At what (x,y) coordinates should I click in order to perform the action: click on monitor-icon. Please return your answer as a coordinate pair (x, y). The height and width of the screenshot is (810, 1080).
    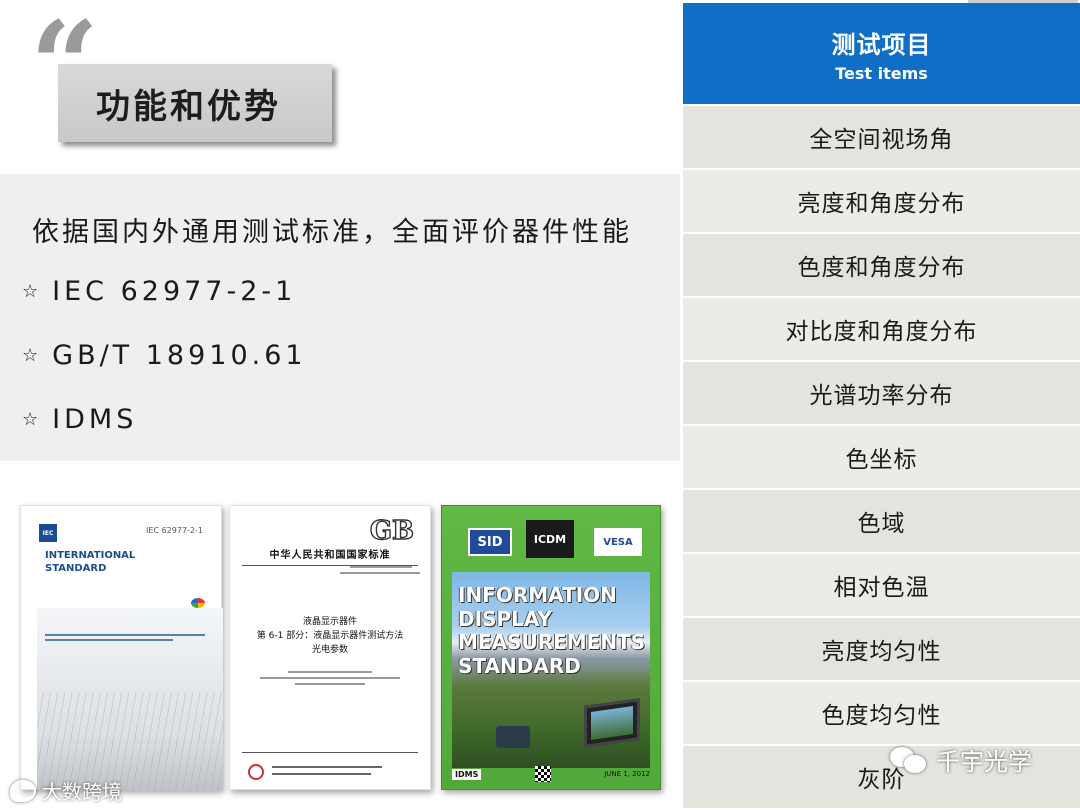
    Looking at the image, I should click on (612, 723).